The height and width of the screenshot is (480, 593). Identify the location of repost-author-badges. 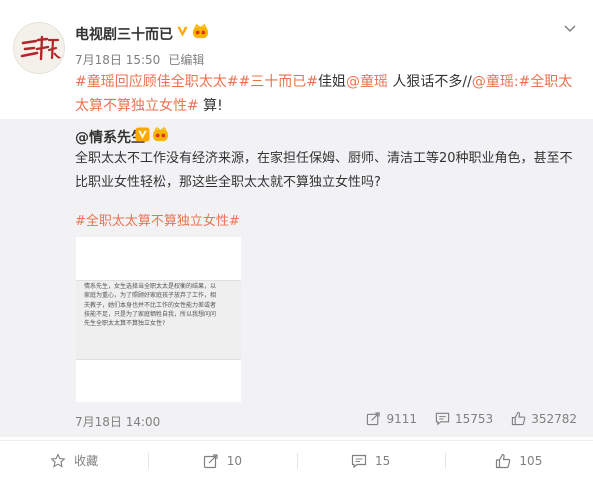
(152, 134).